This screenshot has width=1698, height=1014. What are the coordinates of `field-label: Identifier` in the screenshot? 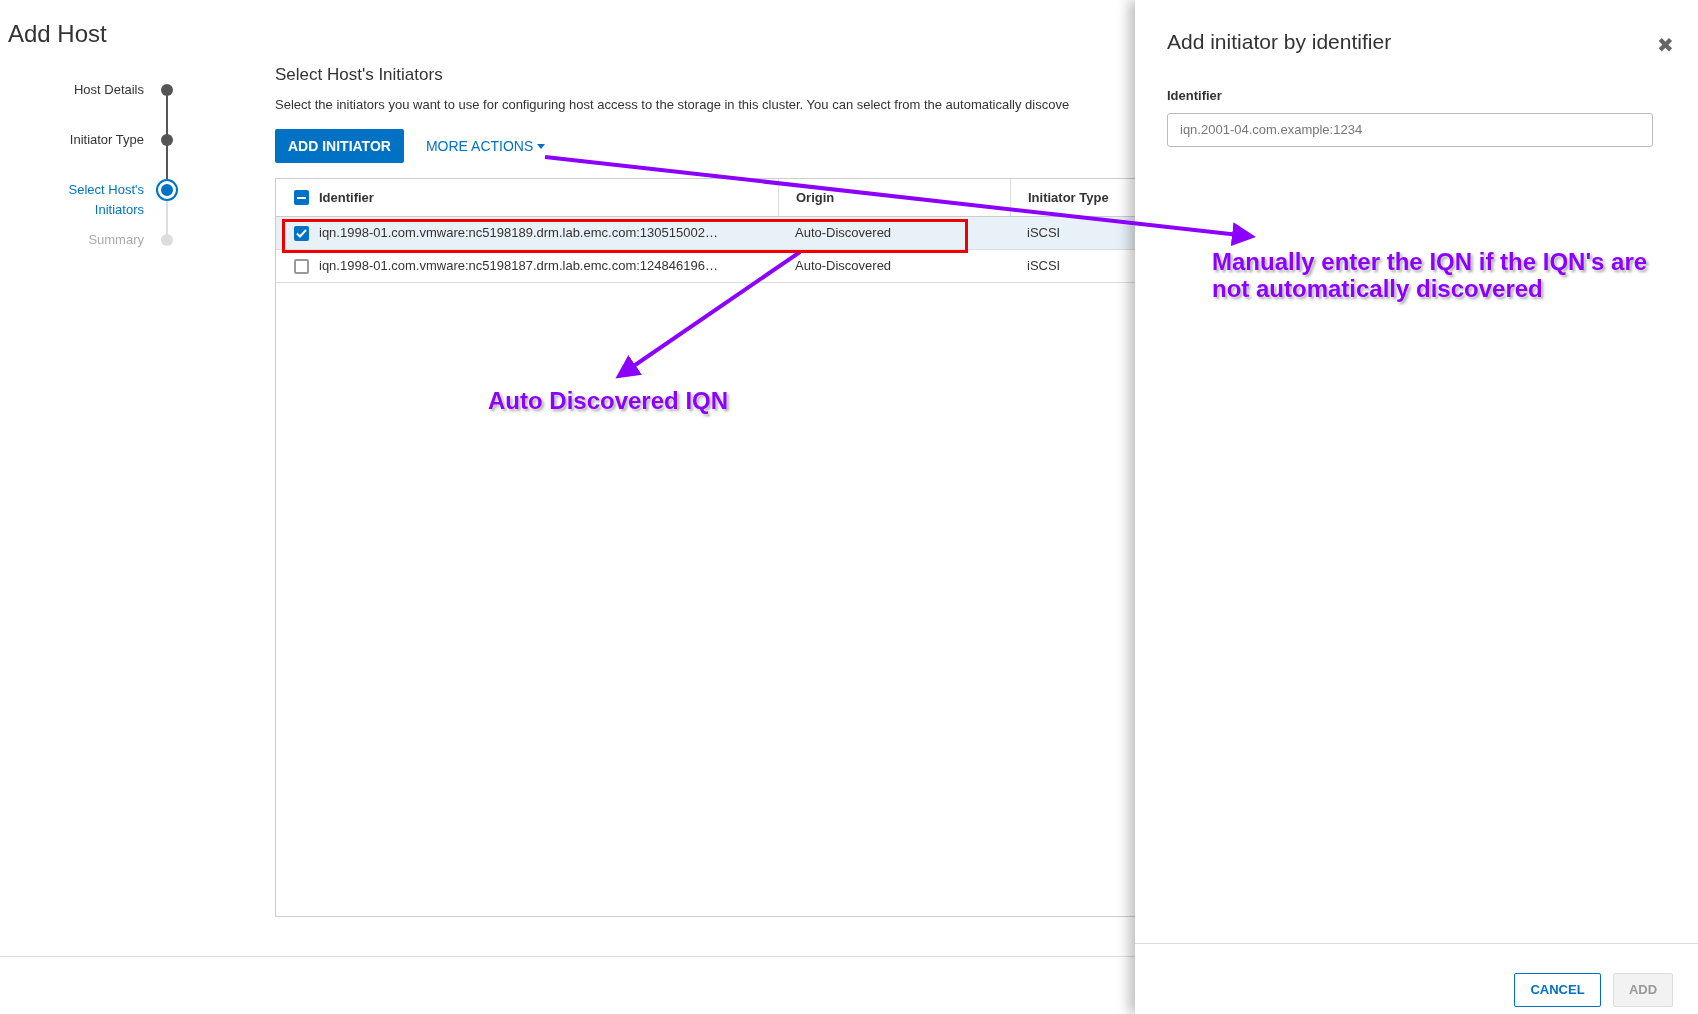 It's located at (1194, 96).